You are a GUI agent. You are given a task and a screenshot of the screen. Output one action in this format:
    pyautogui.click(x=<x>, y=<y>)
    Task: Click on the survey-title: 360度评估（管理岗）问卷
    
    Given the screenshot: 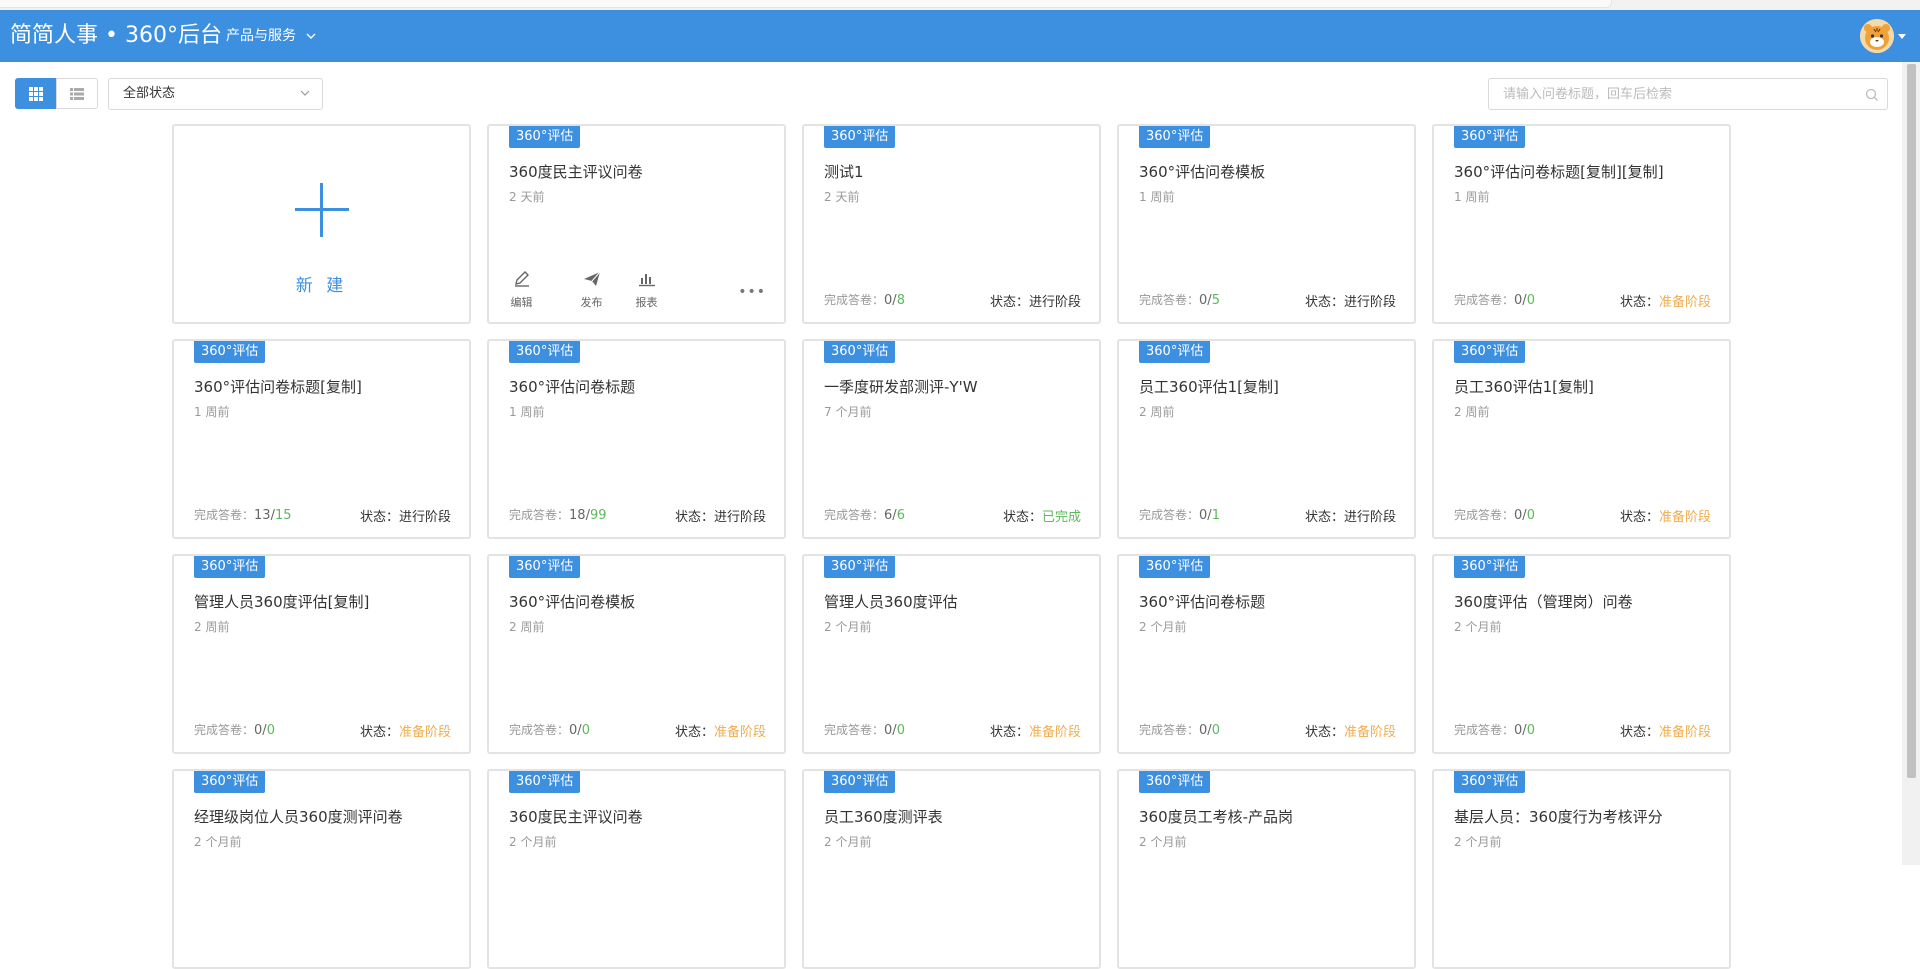 What is the action you would take?
    pyautogui.click(x=1584, y=601)
    